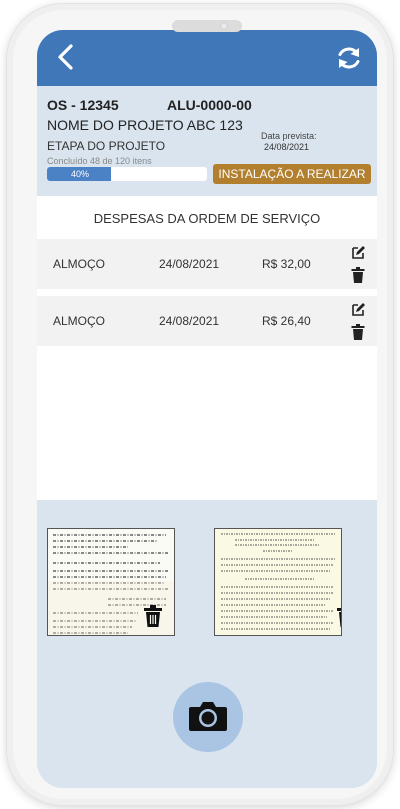 This screenshot has height=809, width=400. I want to click on back-arrow-icon, so click(65, 57).